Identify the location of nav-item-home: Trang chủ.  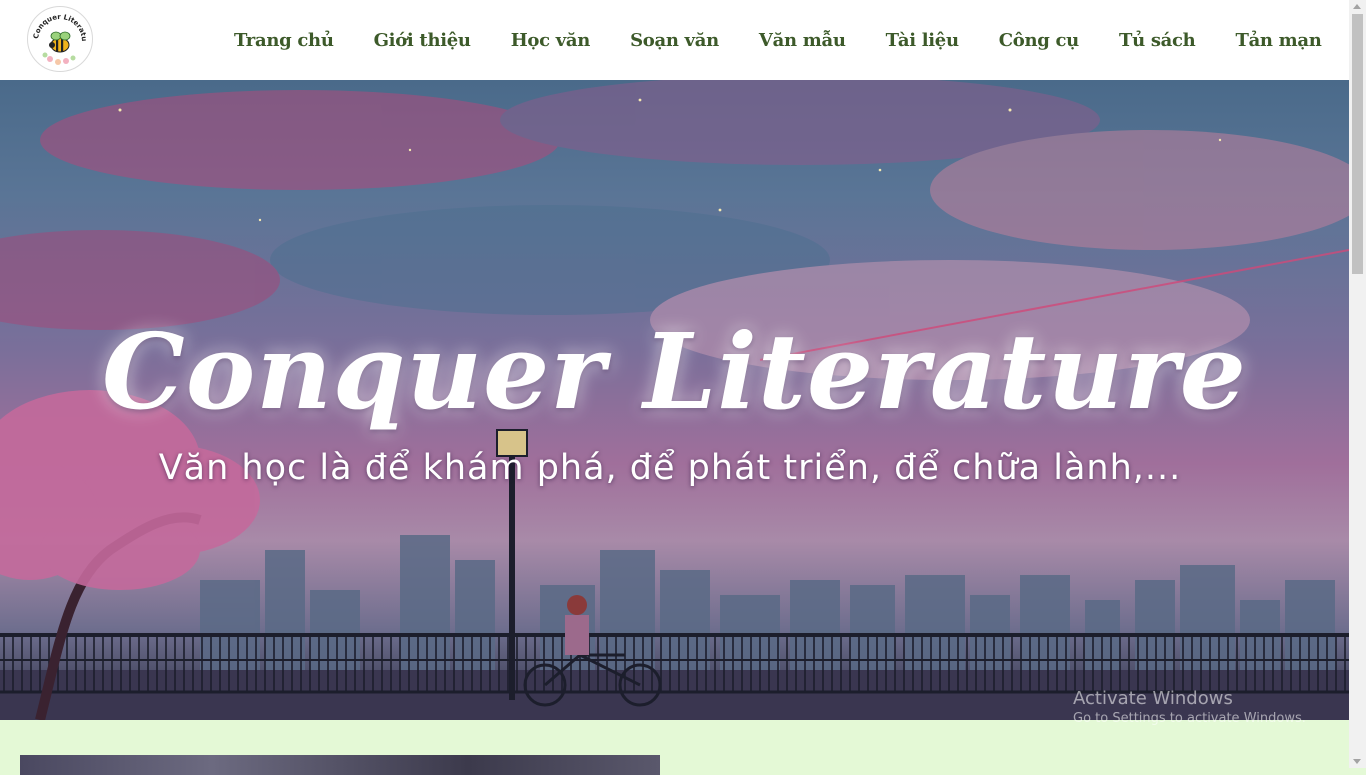
(284, 40).